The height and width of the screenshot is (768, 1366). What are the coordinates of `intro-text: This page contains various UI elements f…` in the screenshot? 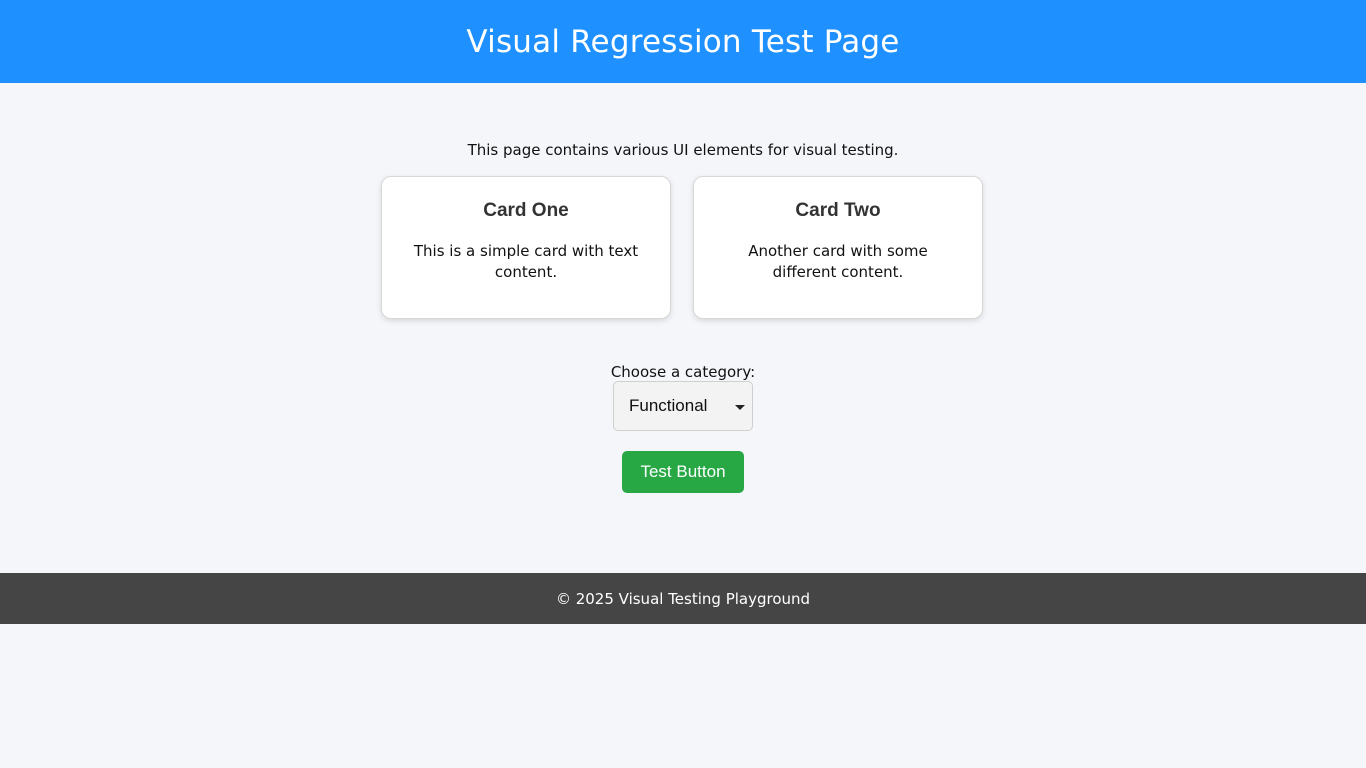 It's located at (683, 150).